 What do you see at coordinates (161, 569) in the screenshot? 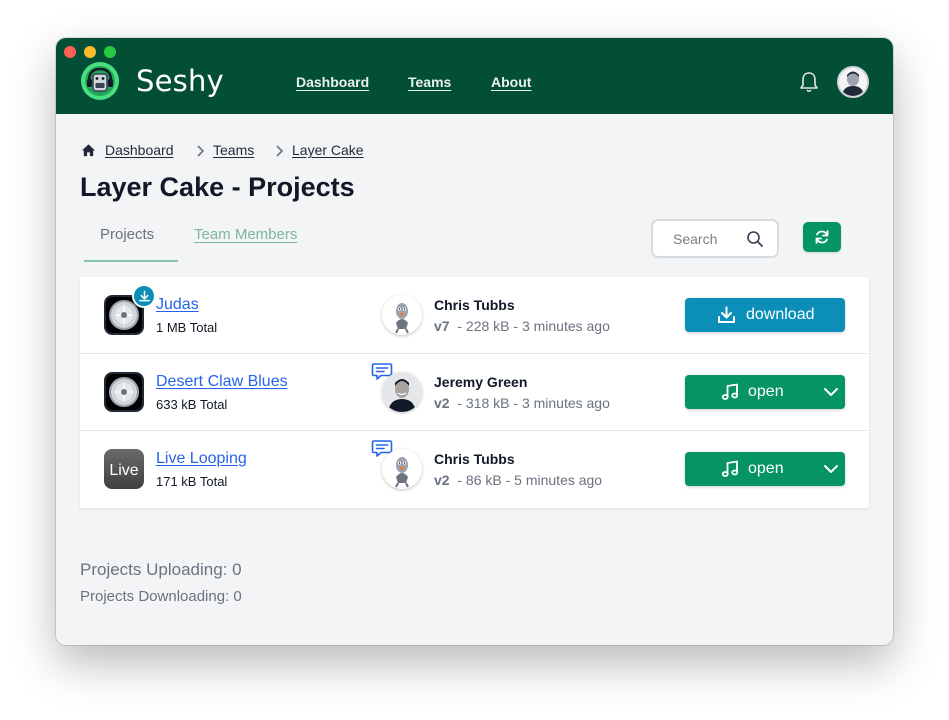
I see `uploading-status: Projects Uploading: 0` at bounding box center [161, 569].